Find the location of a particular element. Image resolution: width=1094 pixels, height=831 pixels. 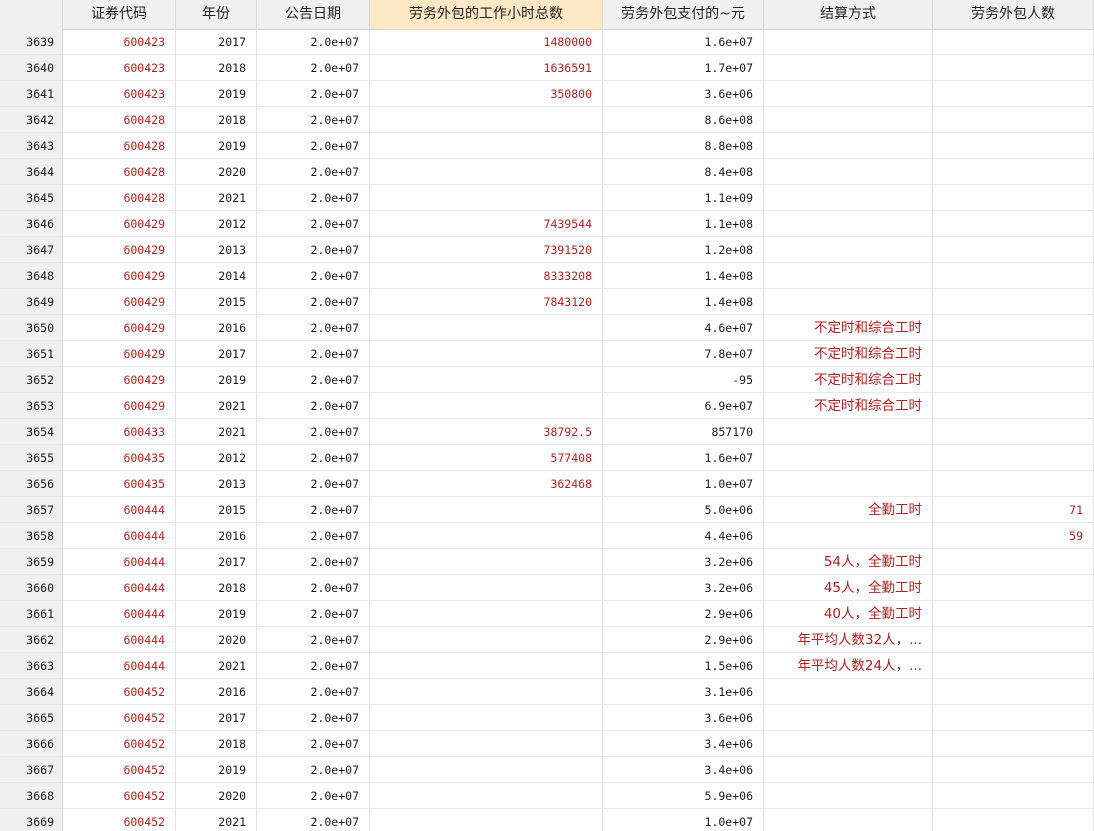

cell-outsourcing-payment: 3.6e+06 is located at coordinates (683, 718).